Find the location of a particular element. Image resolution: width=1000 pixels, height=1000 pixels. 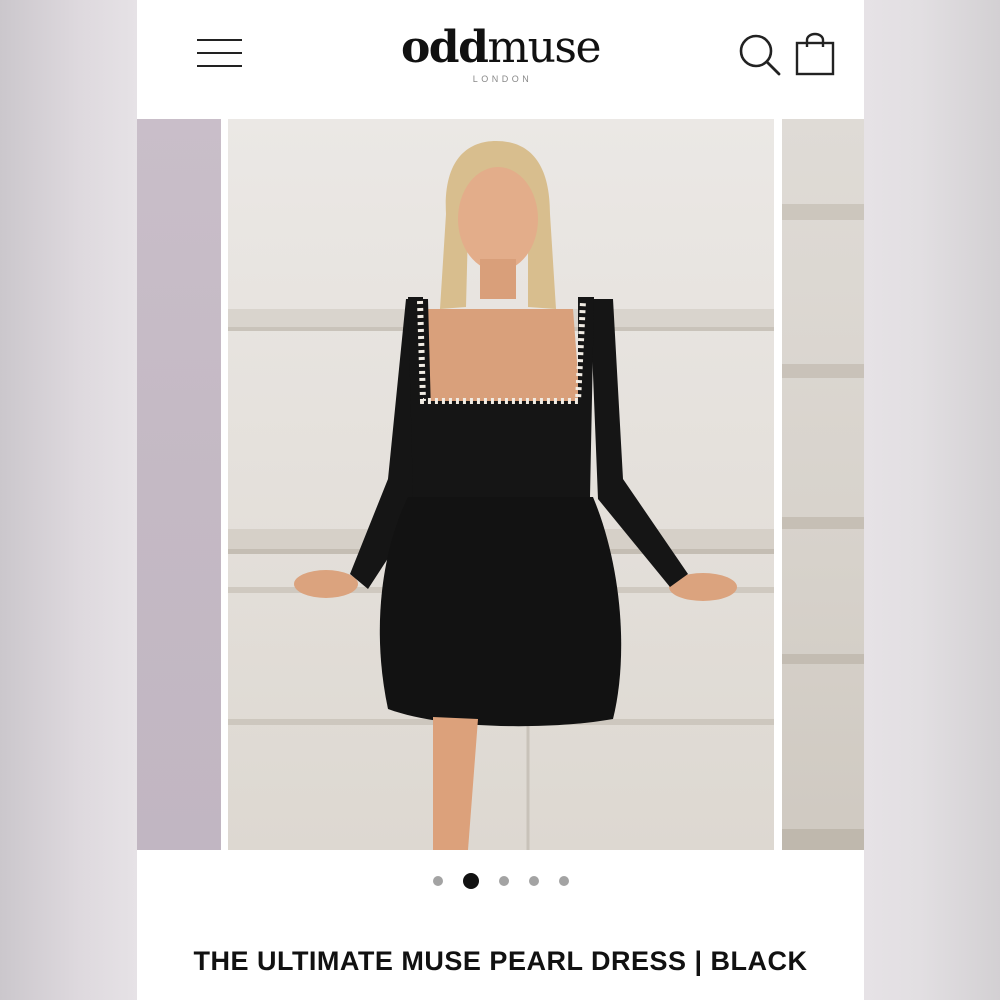

site-header: oddmuse LONDON is located at coordinates (500, 59).